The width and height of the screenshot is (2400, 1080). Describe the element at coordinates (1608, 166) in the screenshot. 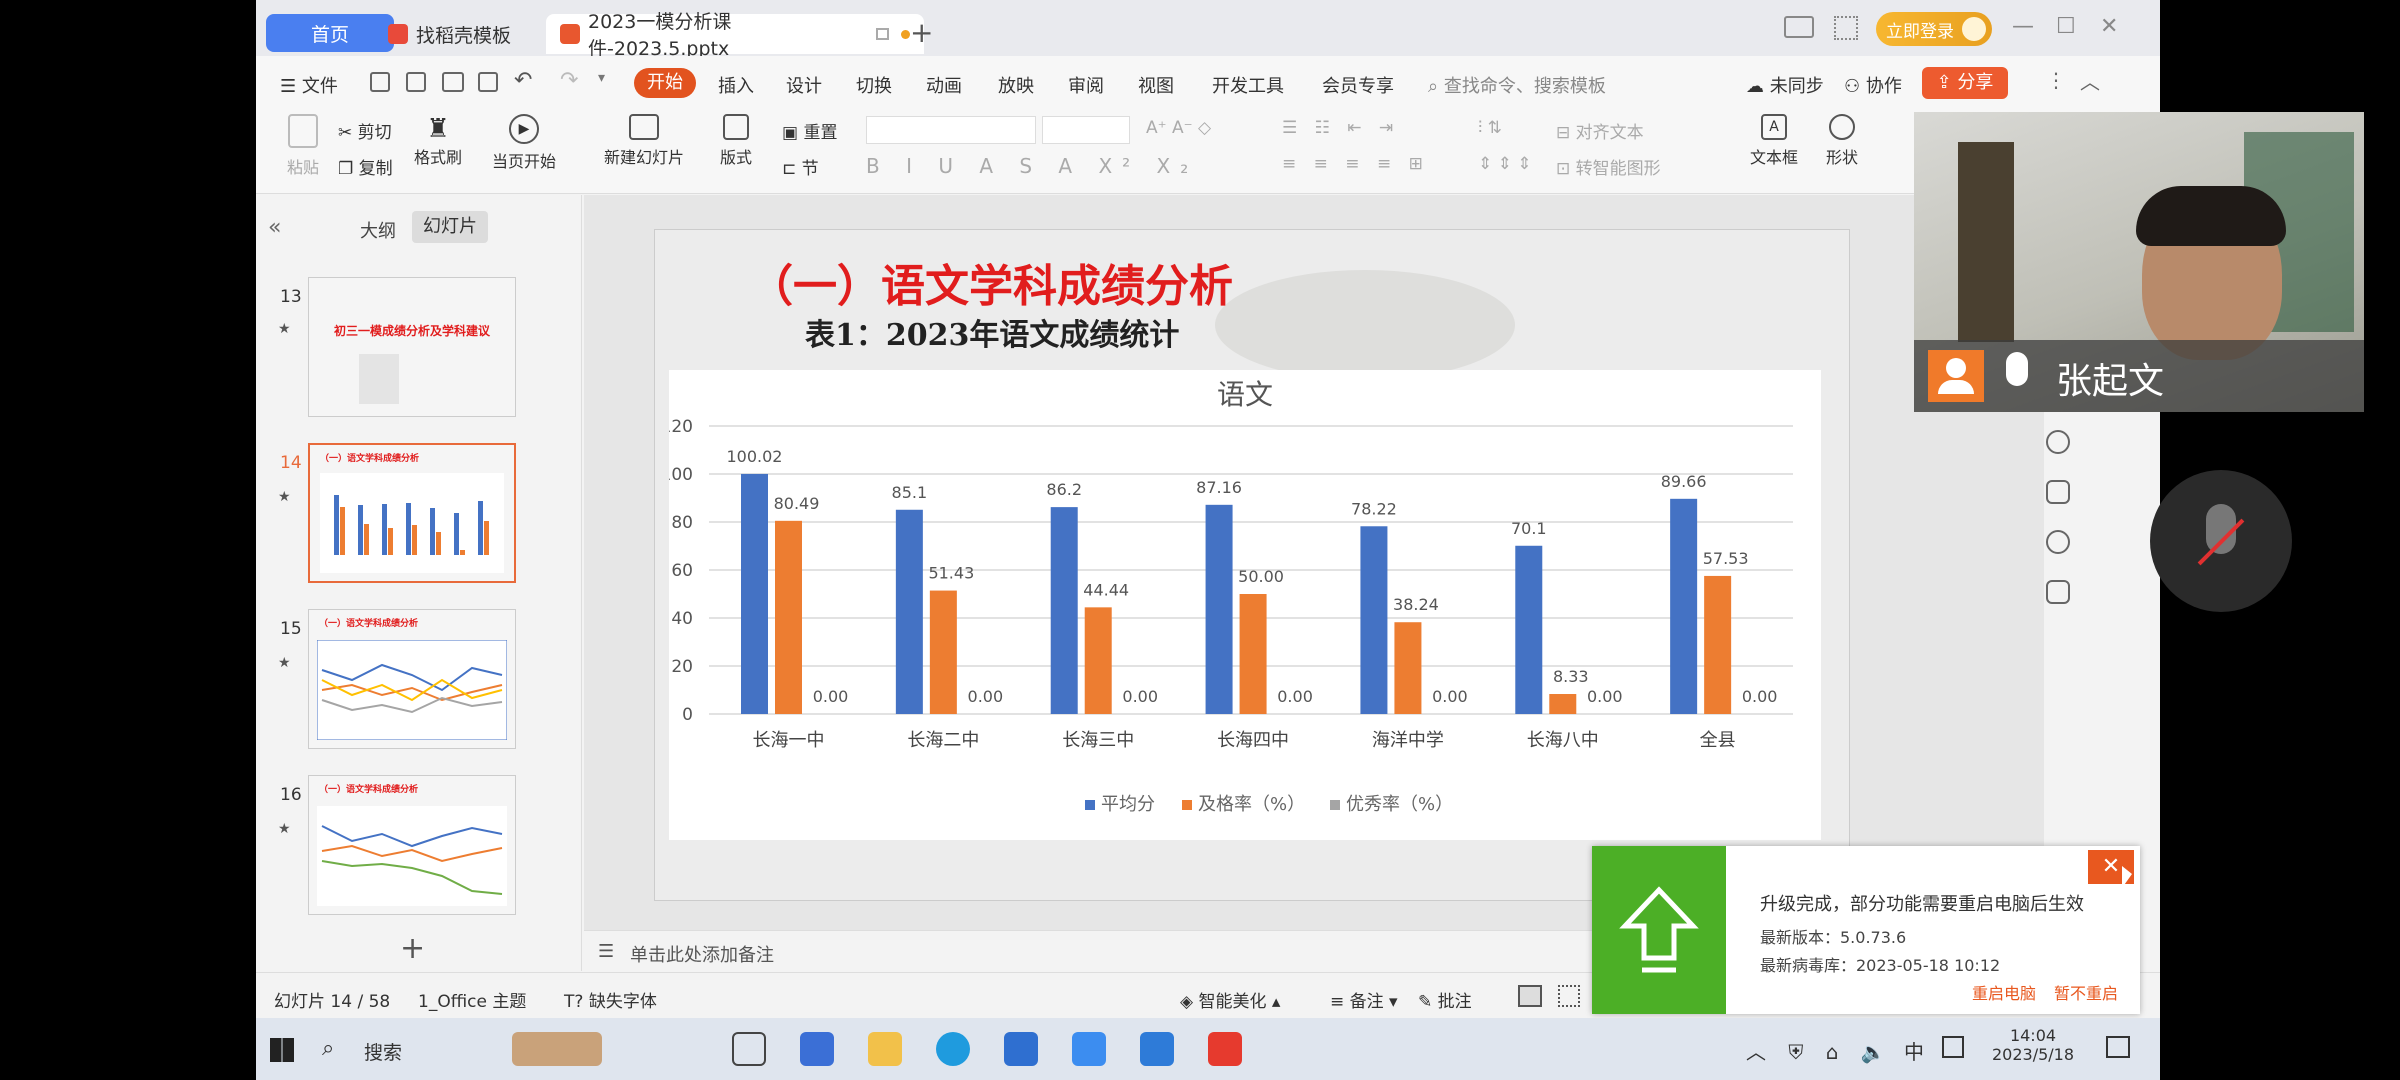

I see `smart-shape-button: ⊡ 转智能图形` at that location.